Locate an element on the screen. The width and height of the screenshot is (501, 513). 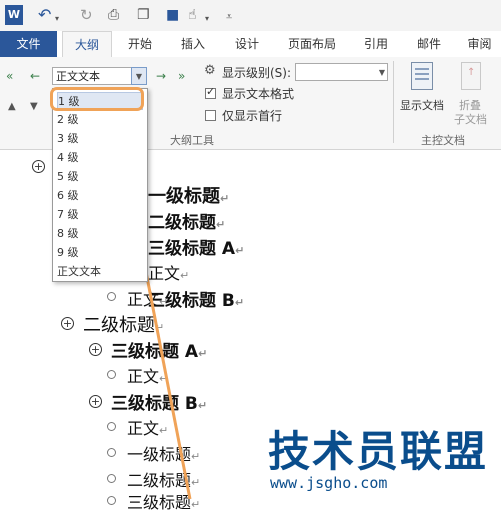
outline-level-dropdown-list: 1 级 2 级 3 级 4 级 5 级 6 级 7 级 8 级 9 级 正文文本 is located at coordinates (100, 185).